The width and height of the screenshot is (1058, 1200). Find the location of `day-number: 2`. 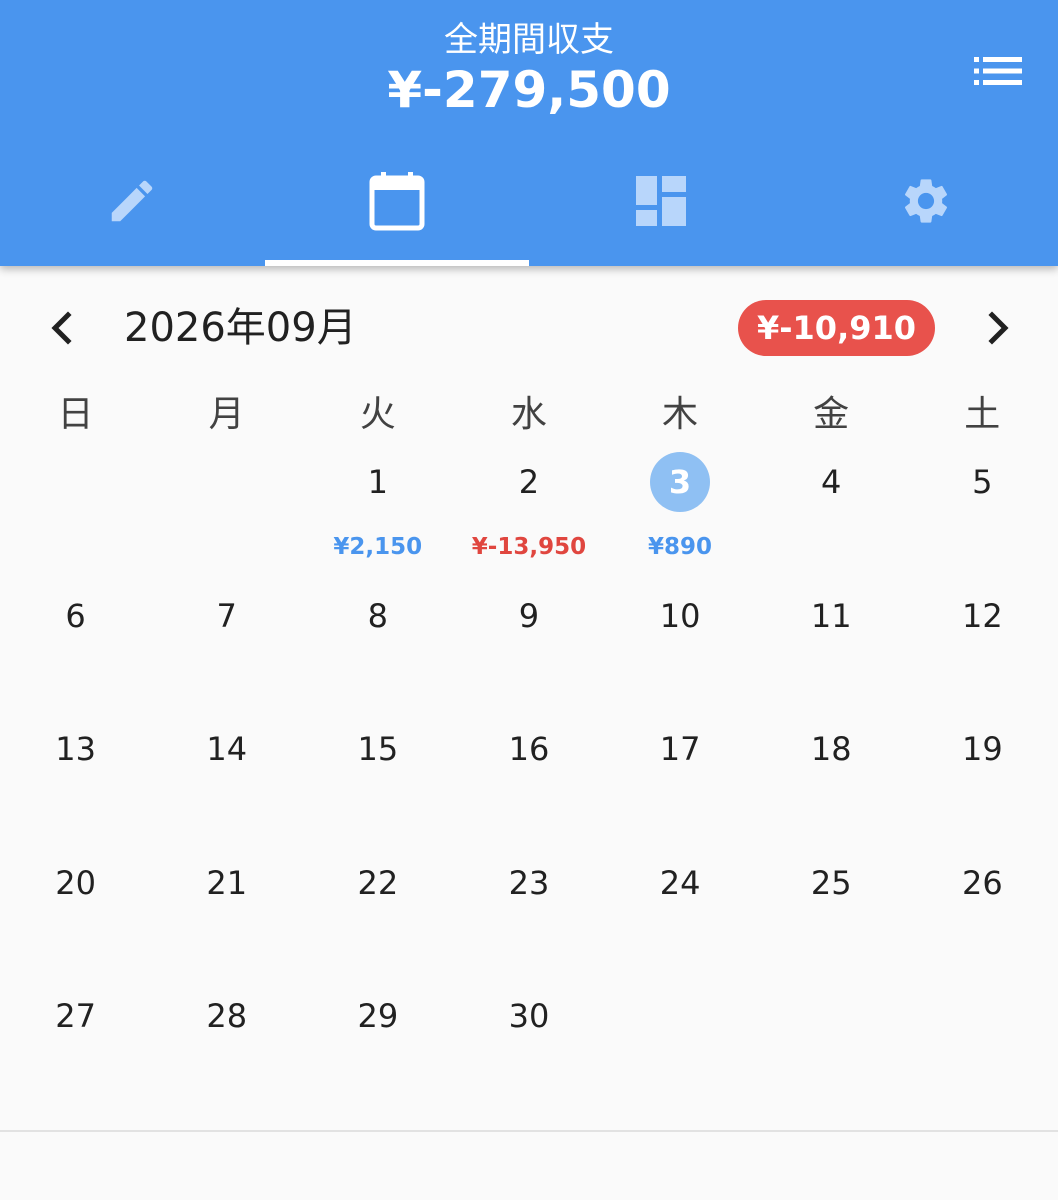

day-number: 2 is located at coordinates (529, 482).